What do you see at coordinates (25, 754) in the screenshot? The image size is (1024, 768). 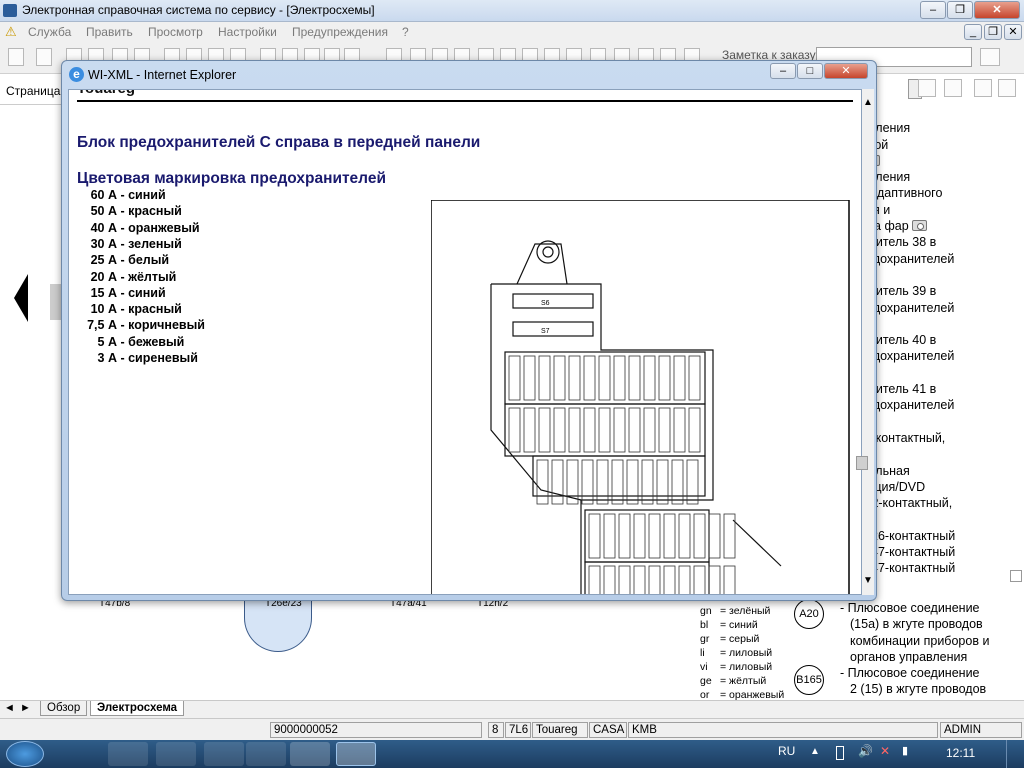 I see `start-button-icon` at bounding box center [25, 754].